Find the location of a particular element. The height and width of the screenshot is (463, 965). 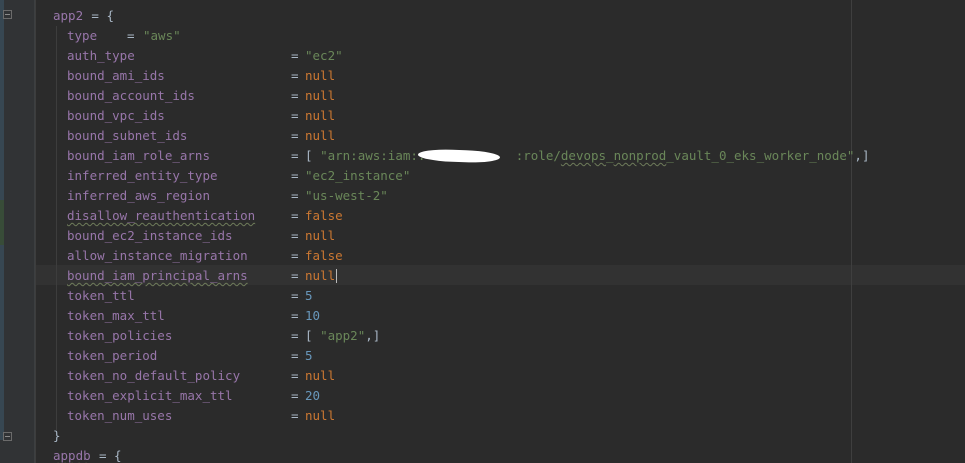

value-token: false is located at coordinates (324, 255).